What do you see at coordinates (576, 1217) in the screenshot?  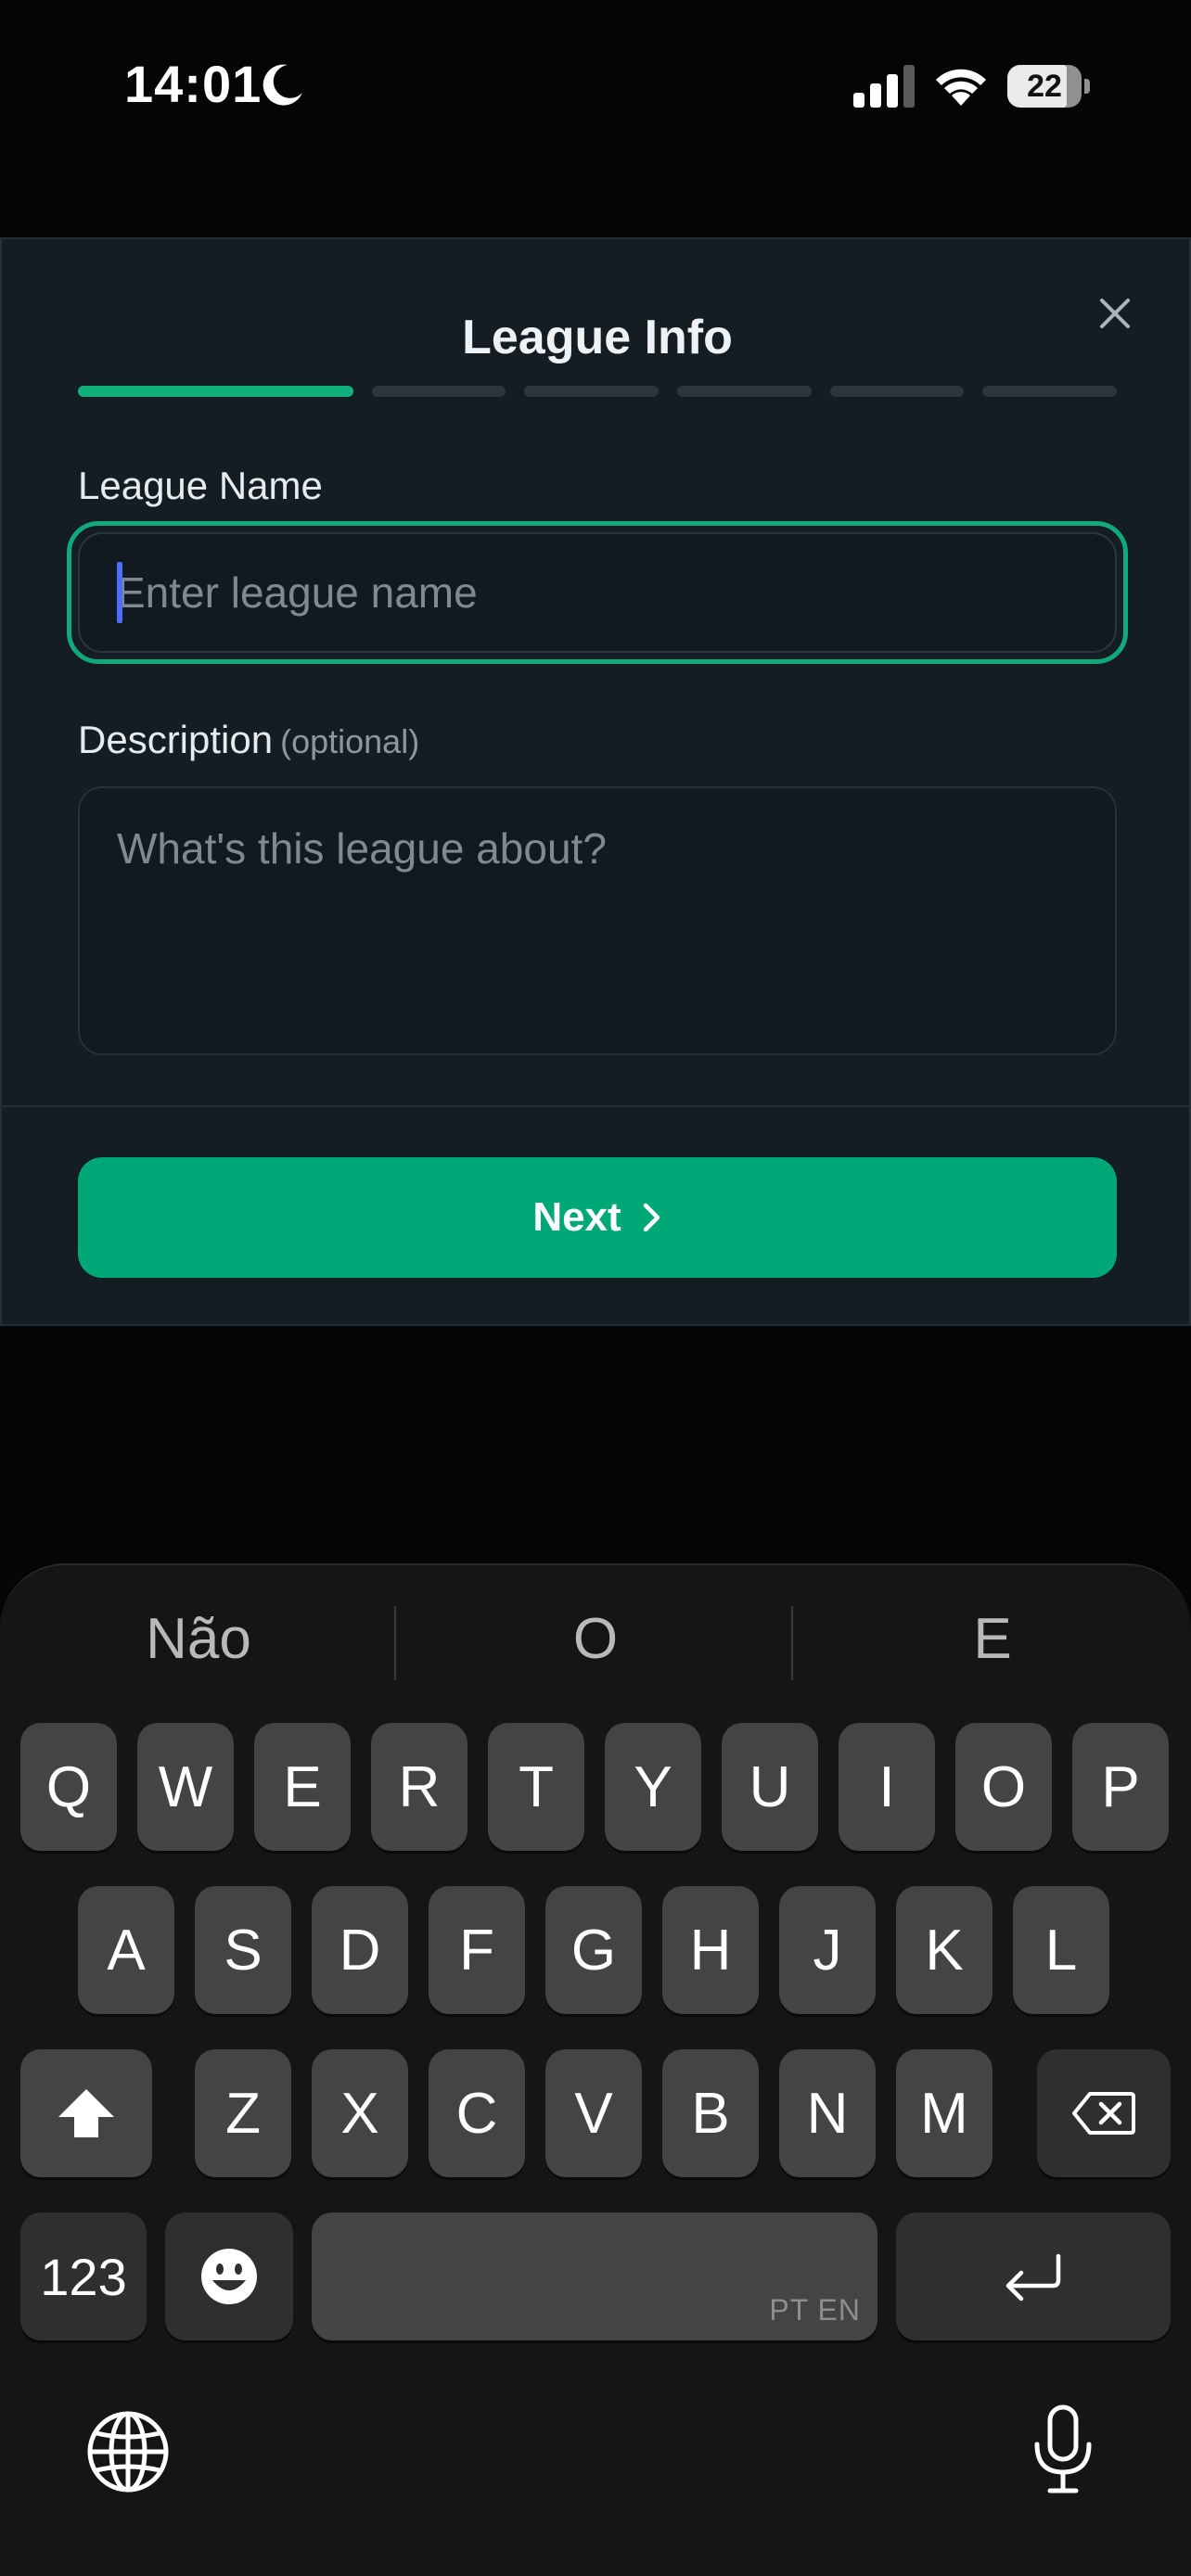 I see `next-button-label: Next` at bounding box center [576, 1217].